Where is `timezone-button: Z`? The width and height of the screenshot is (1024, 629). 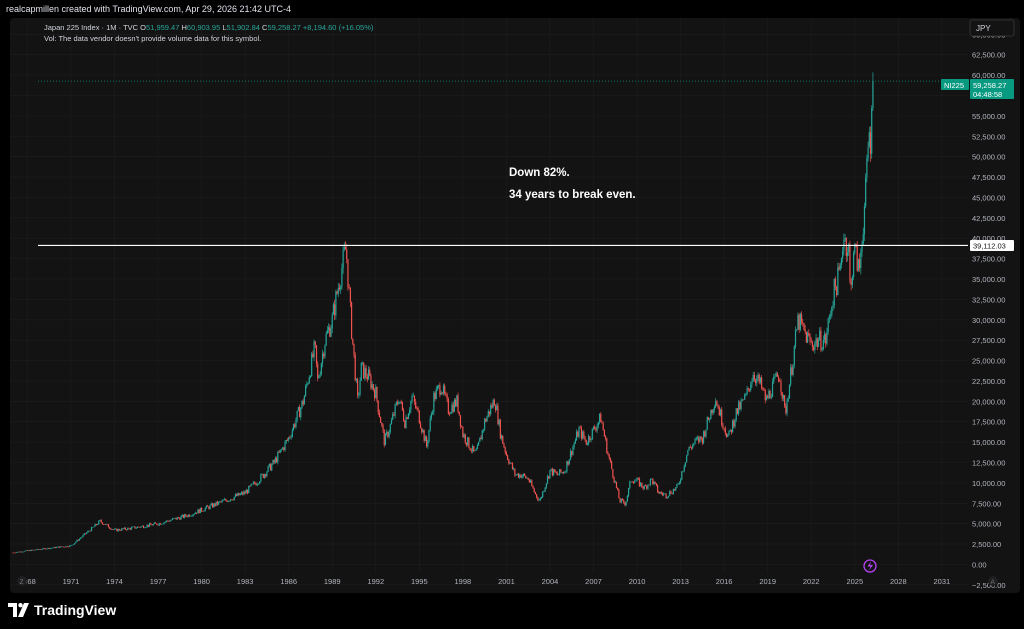
timezone-button: Z is located at coordinates (22, 581).